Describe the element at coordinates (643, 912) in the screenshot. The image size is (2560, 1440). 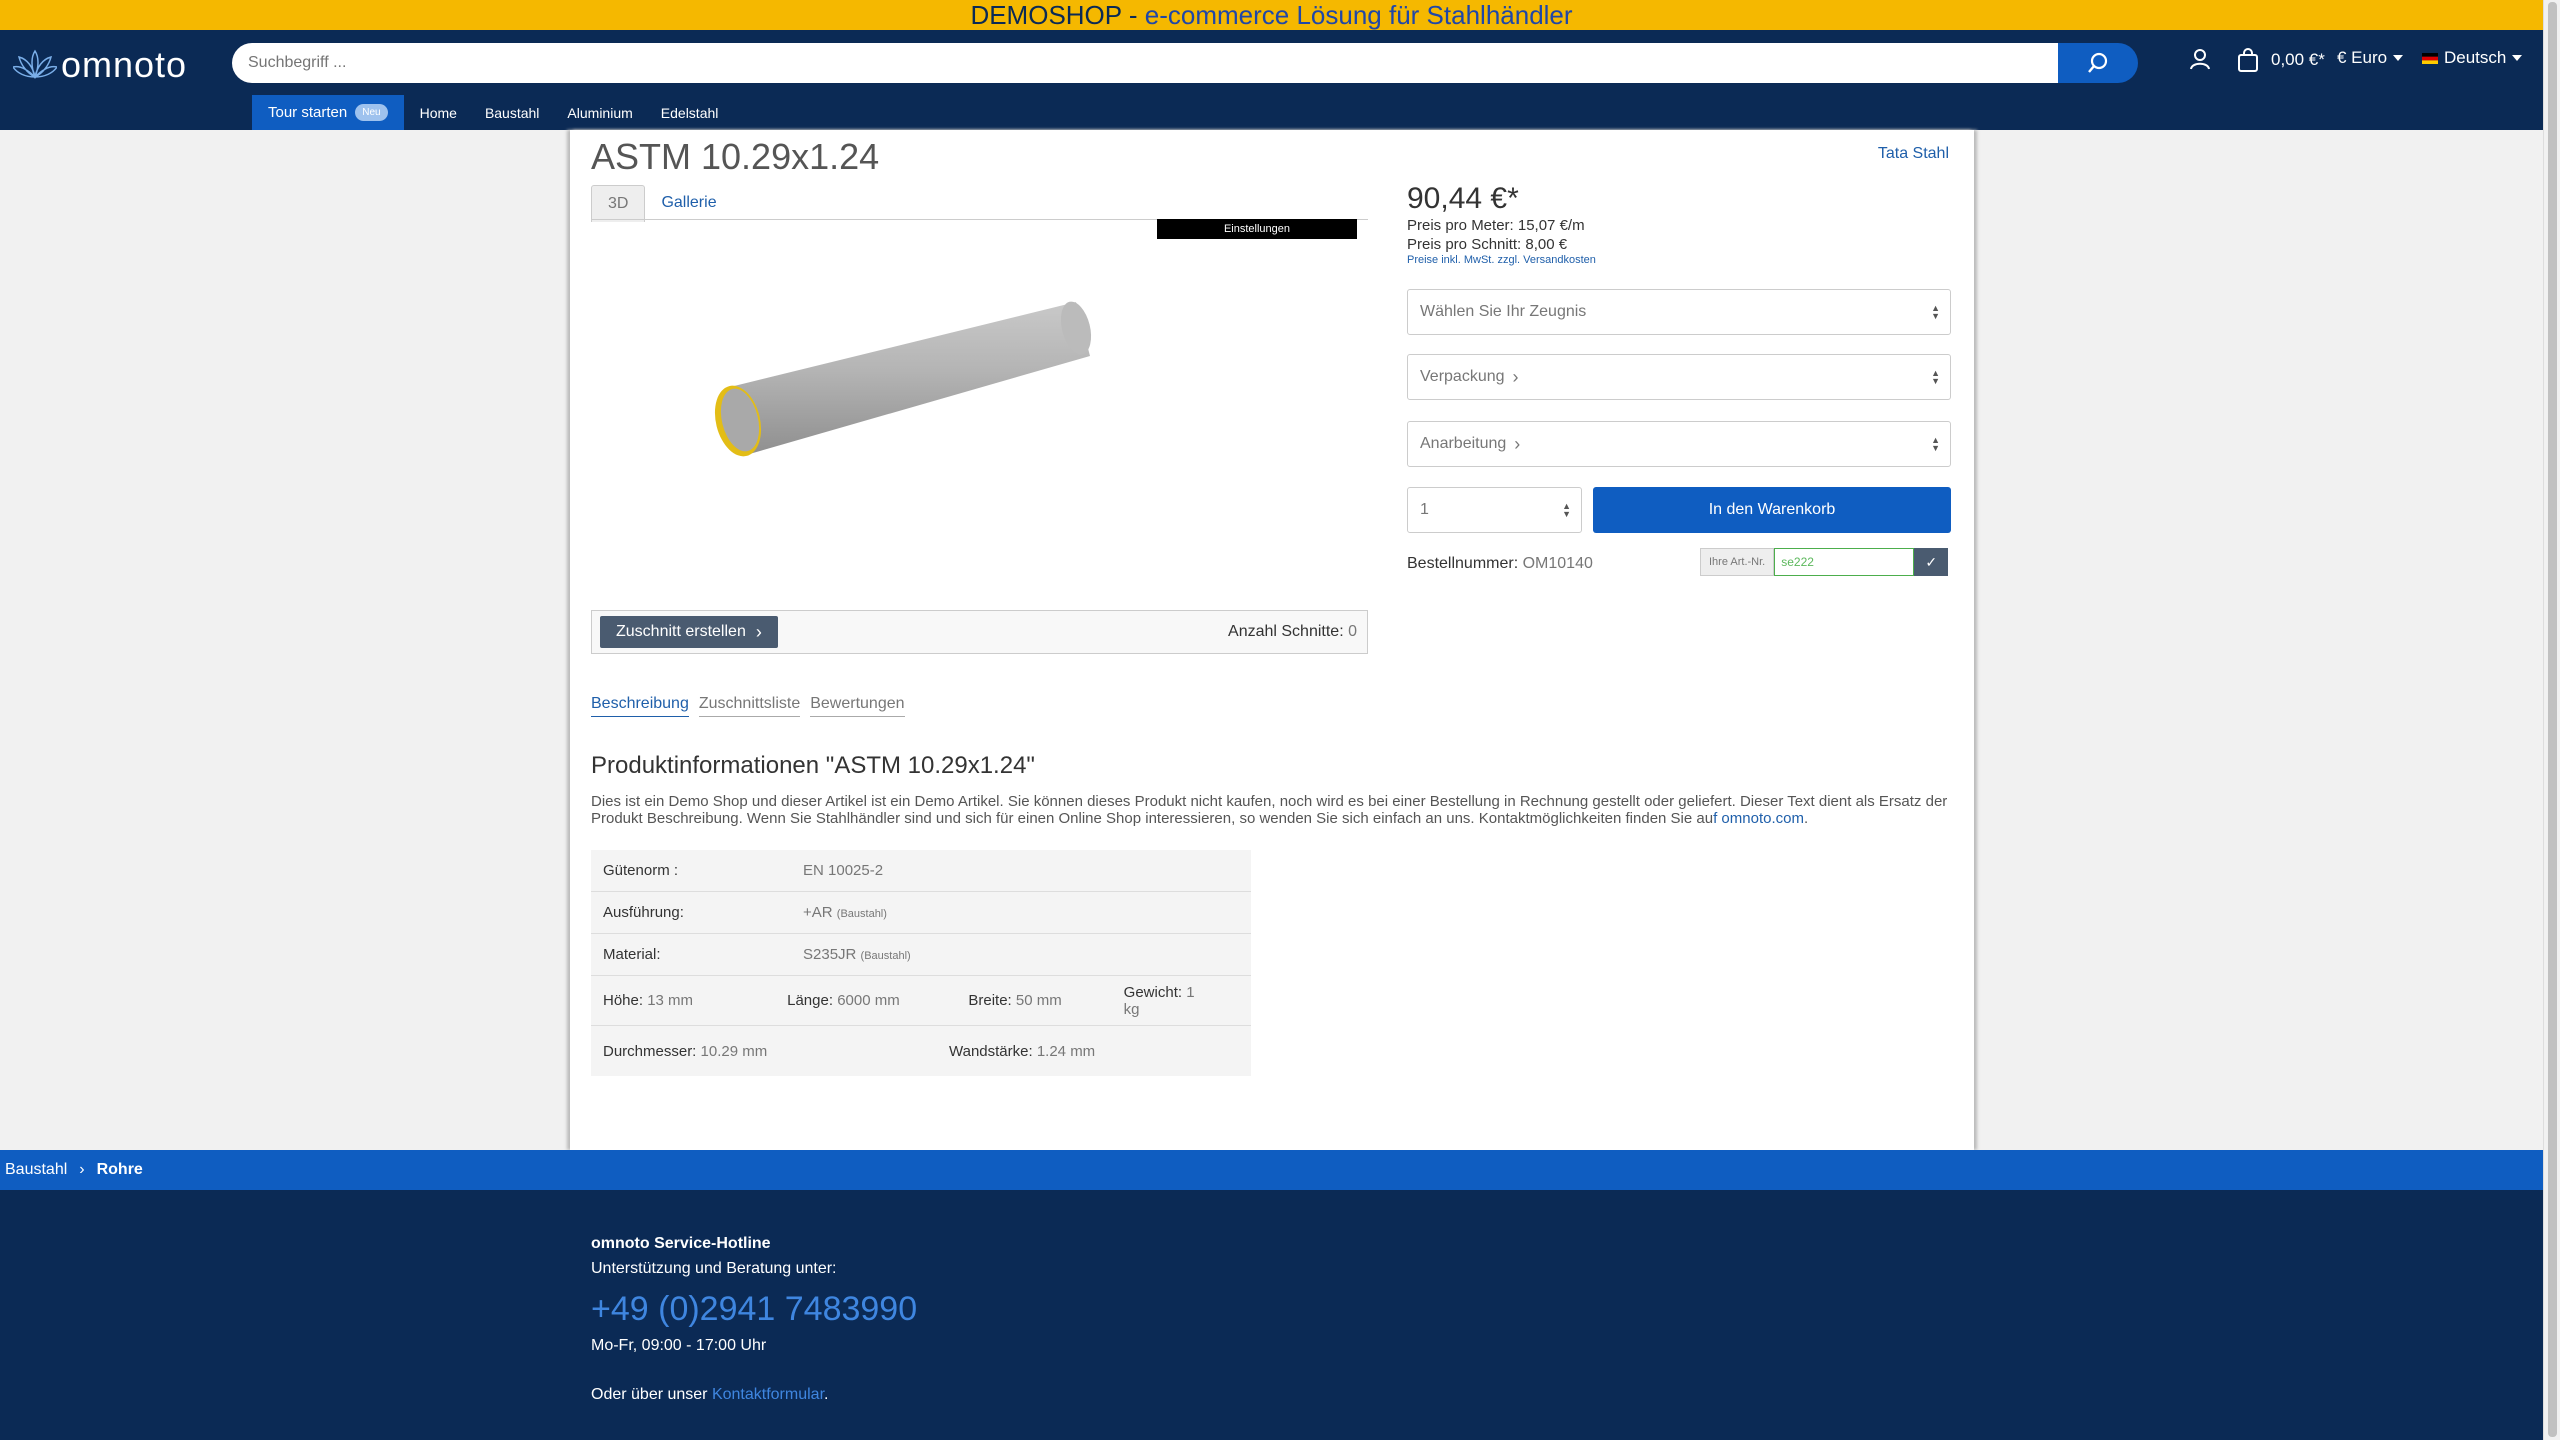
I see `spec-label: Ausführung:` at that location.